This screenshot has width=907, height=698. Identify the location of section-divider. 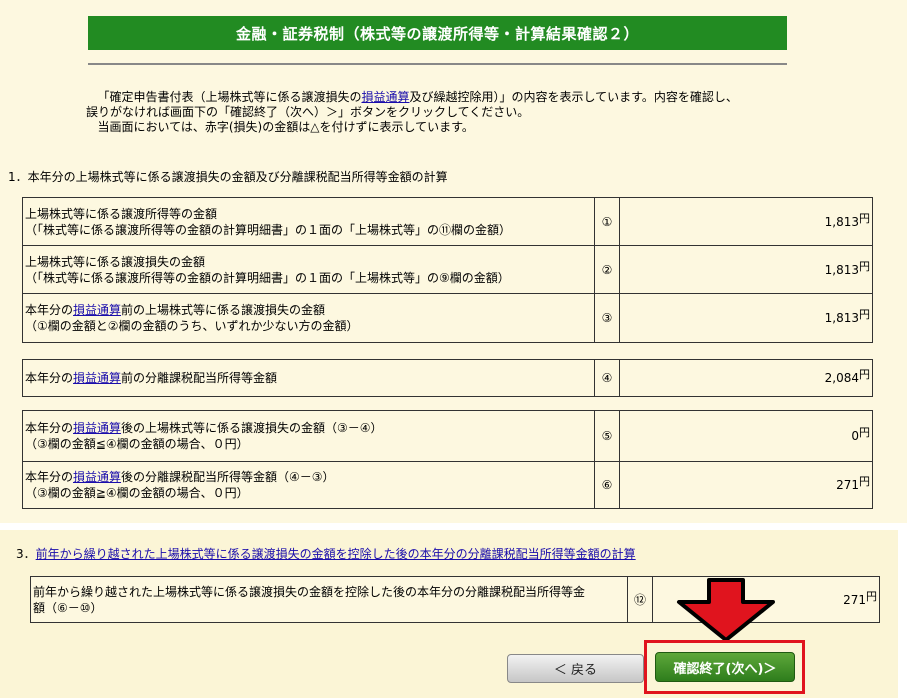
(453, 526).